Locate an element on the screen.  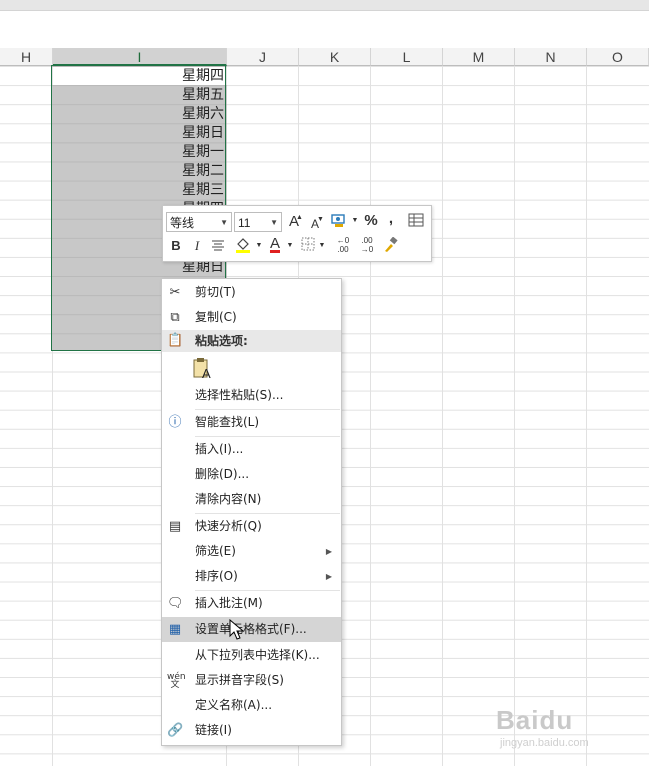
menu-item-link: 🔗 链接(I) is located at coordinates (251, 730).